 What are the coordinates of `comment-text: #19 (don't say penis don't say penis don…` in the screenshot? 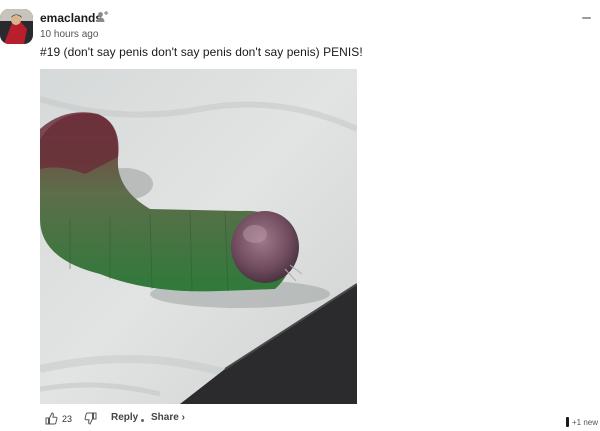 It's located at (201, 52).